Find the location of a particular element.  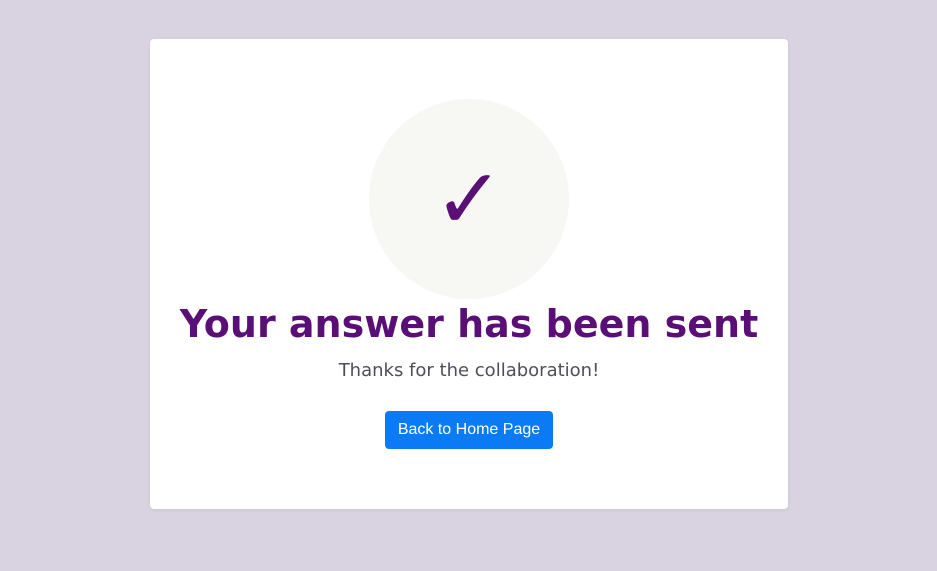

checkmark-icon: ✓ is located at coordinates (469, 199).